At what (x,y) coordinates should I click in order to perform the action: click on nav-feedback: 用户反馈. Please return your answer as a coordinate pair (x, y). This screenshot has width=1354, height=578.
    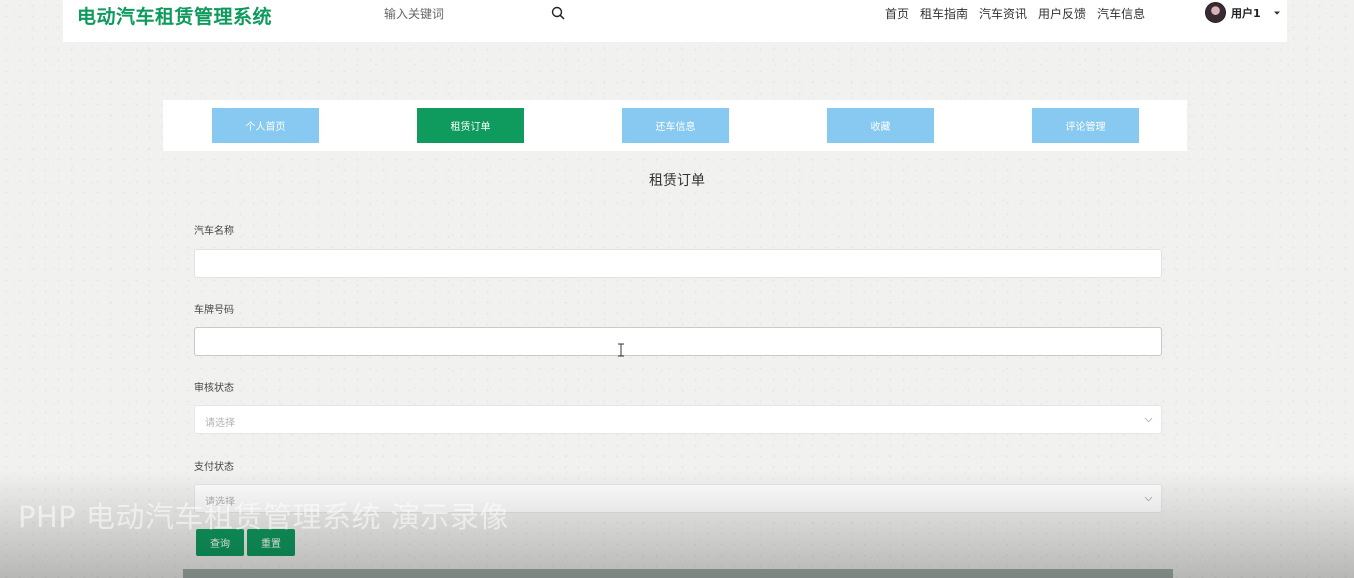
    Looking at the image, I should click on (1062, 13).